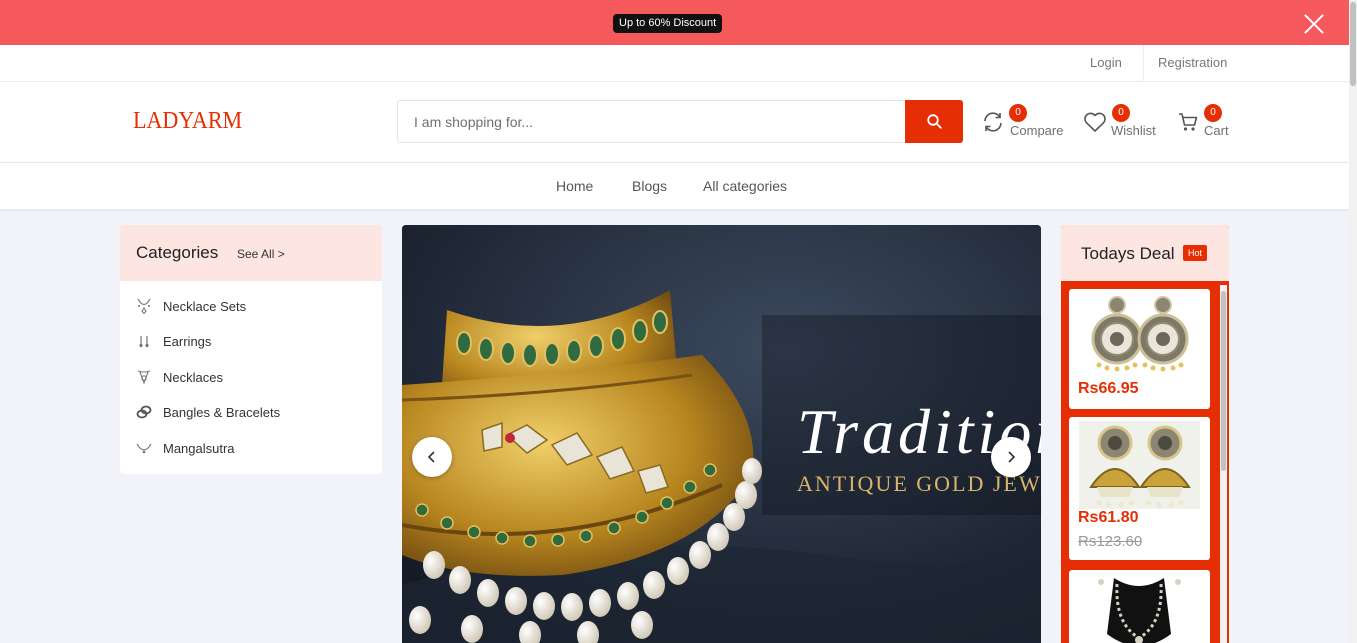  Describe the element at coordinates (187, 121) in the screenshot. I see `logo: LADYARM` at that location.